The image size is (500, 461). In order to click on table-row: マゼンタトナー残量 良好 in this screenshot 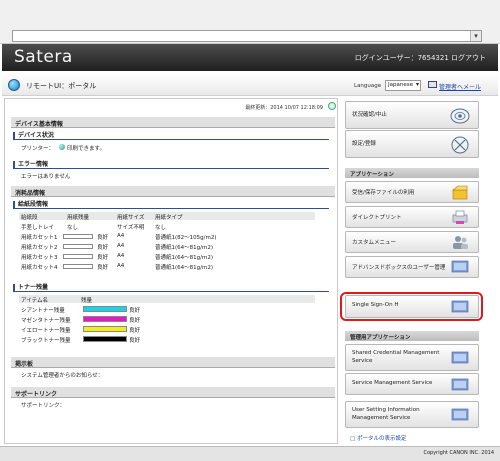, I will do `click(167, 319)`.